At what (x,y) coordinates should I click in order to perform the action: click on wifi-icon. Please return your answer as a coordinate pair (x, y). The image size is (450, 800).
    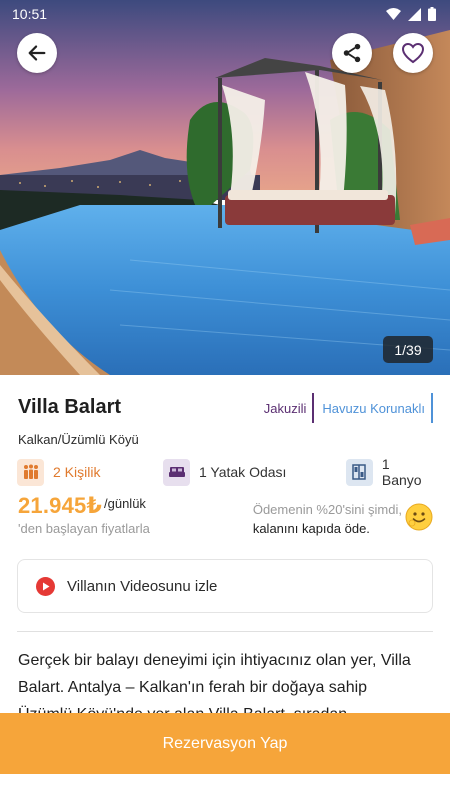
    Looking at the image, I should click on (393, 14).